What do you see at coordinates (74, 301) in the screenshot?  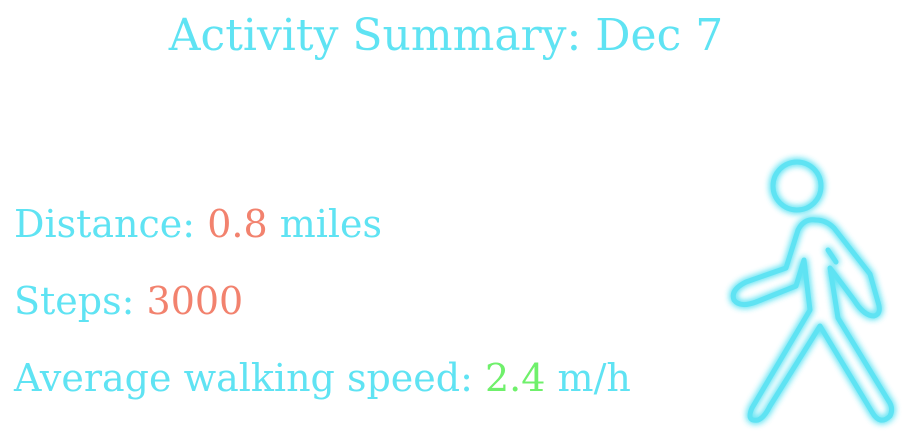 I see `steps-label: Steps:` at bounding box center [74, 301].